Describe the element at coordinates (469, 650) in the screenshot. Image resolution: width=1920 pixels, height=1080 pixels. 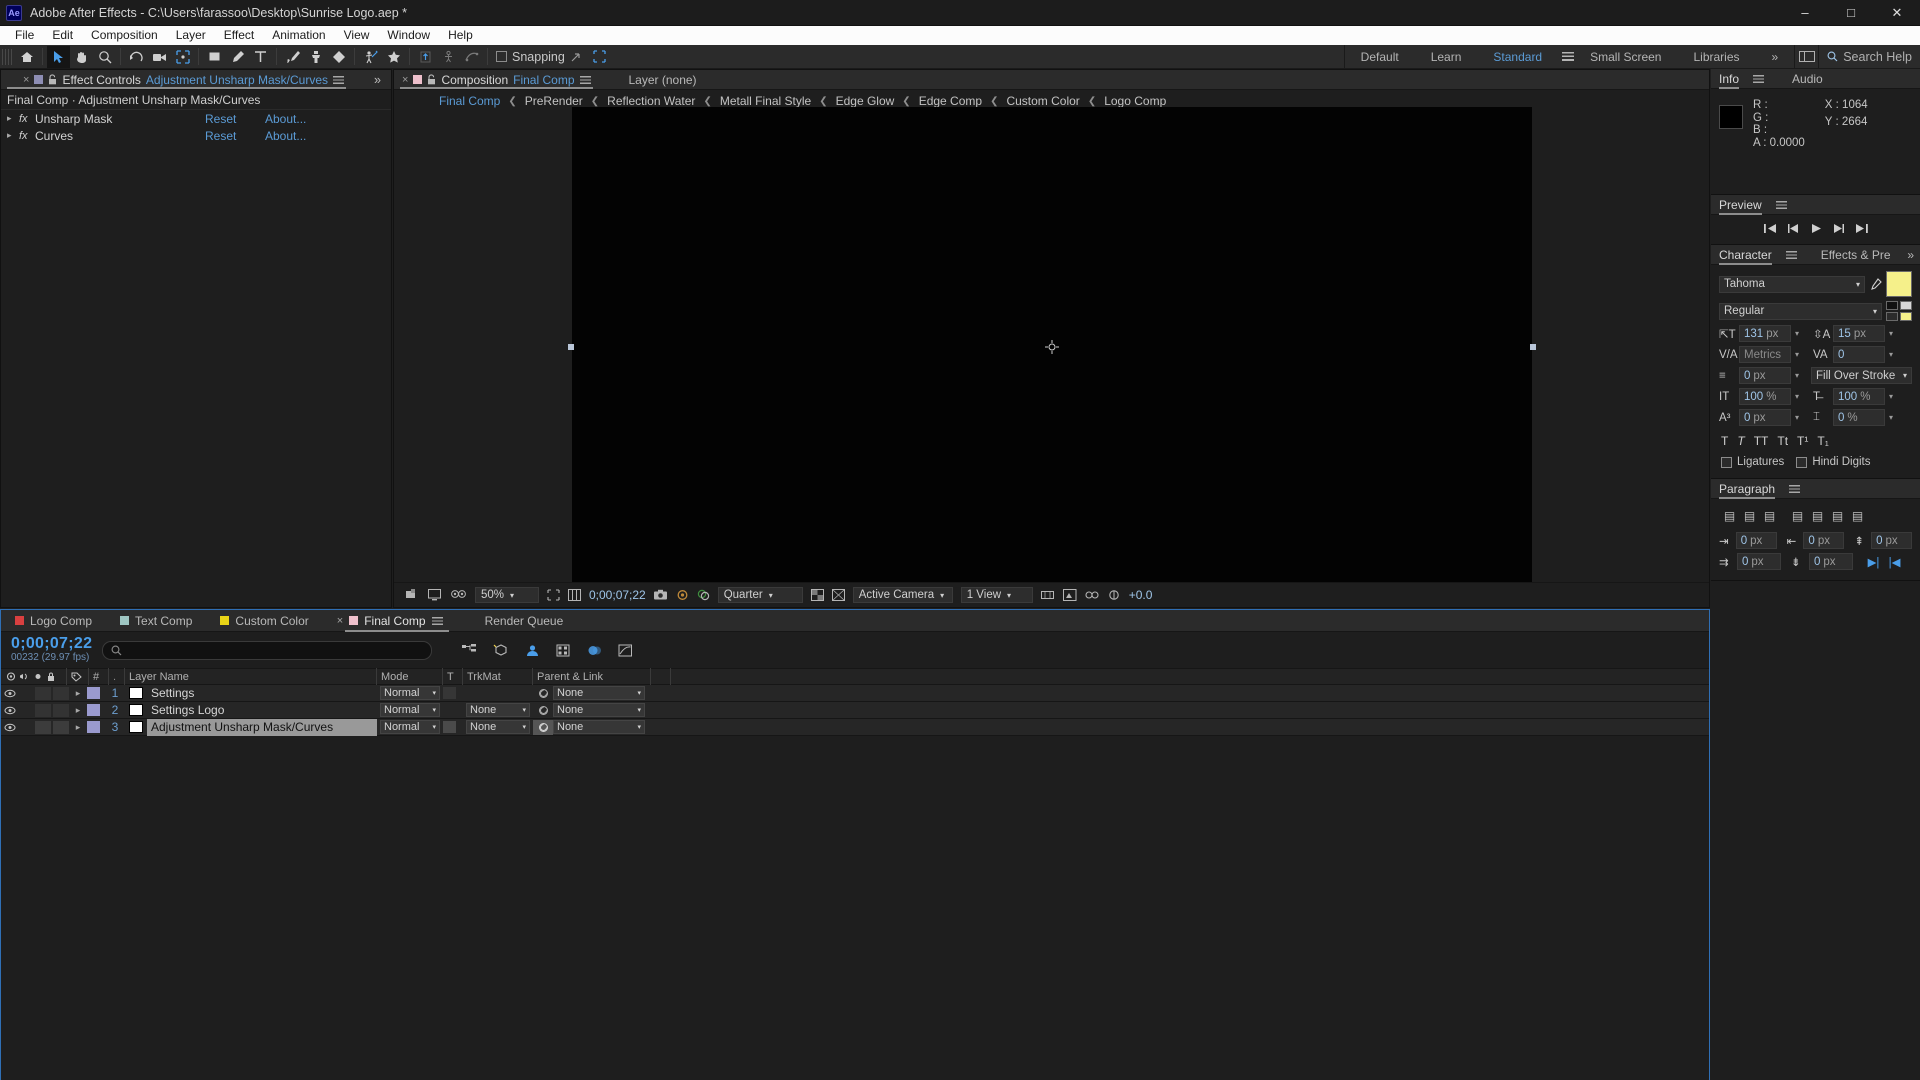
I see `composition-mini-flowchart-icon` at that location.